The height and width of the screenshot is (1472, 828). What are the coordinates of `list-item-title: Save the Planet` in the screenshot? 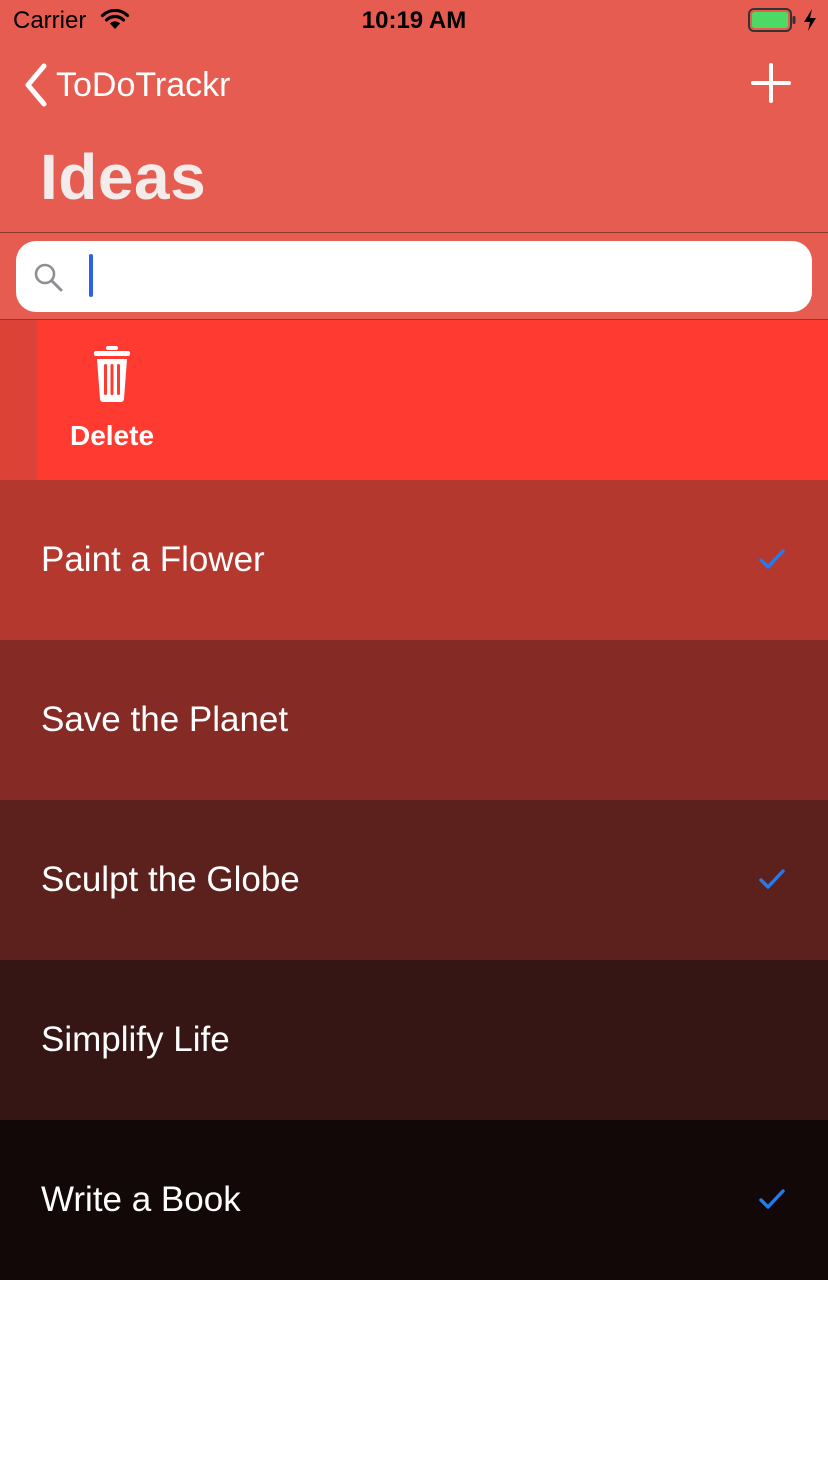 It's located at (165, 719).